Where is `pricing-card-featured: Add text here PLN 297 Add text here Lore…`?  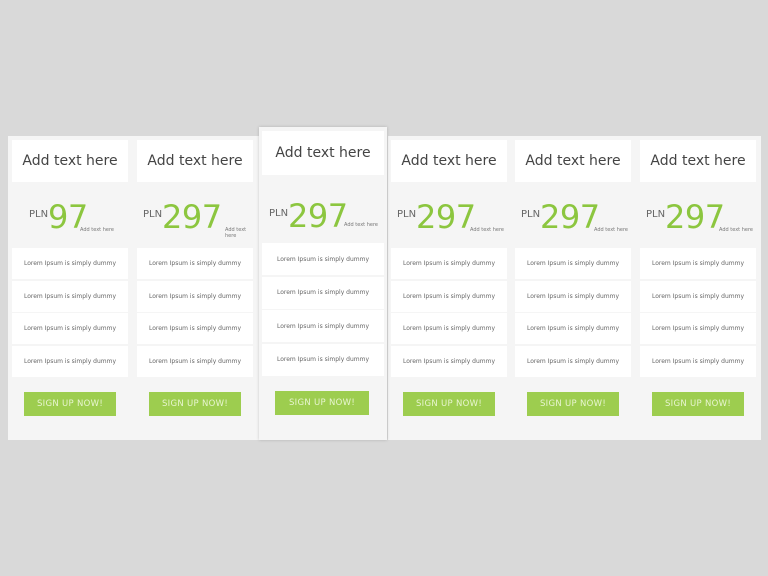 pricing-card-featured: Add text here PLN 297 Add text here Lore… is located at coordinates (323, 283).